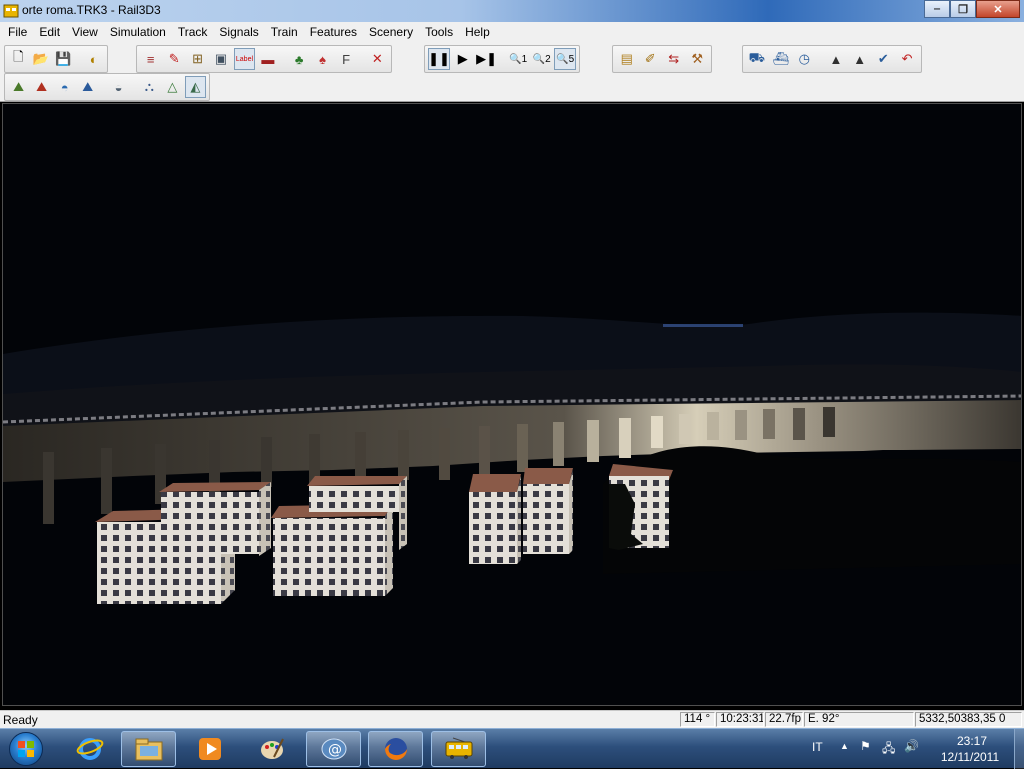  I want to click on distant-lights, so click(703, 325).